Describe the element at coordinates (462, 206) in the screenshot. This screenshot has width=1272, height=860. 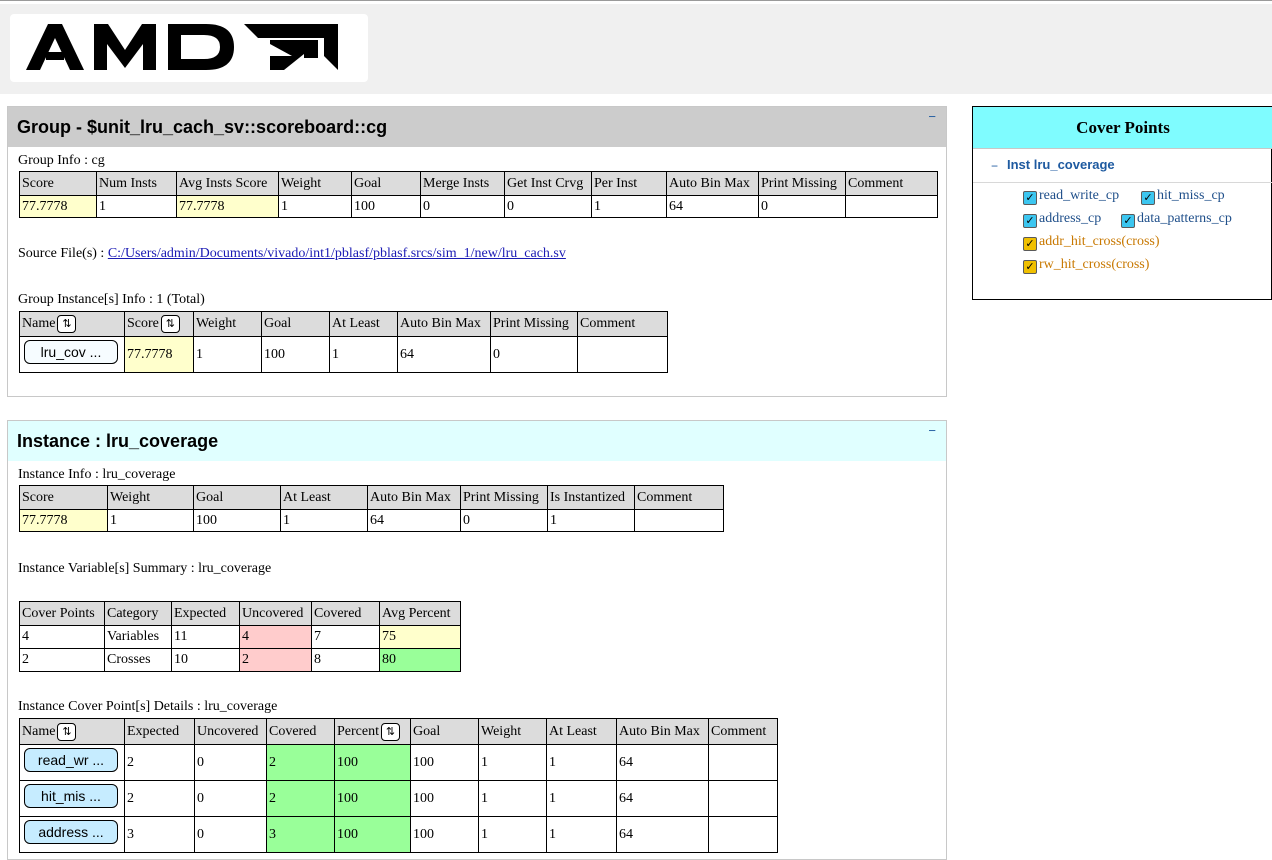
I see `cell-merge-insts: 0` at that location.